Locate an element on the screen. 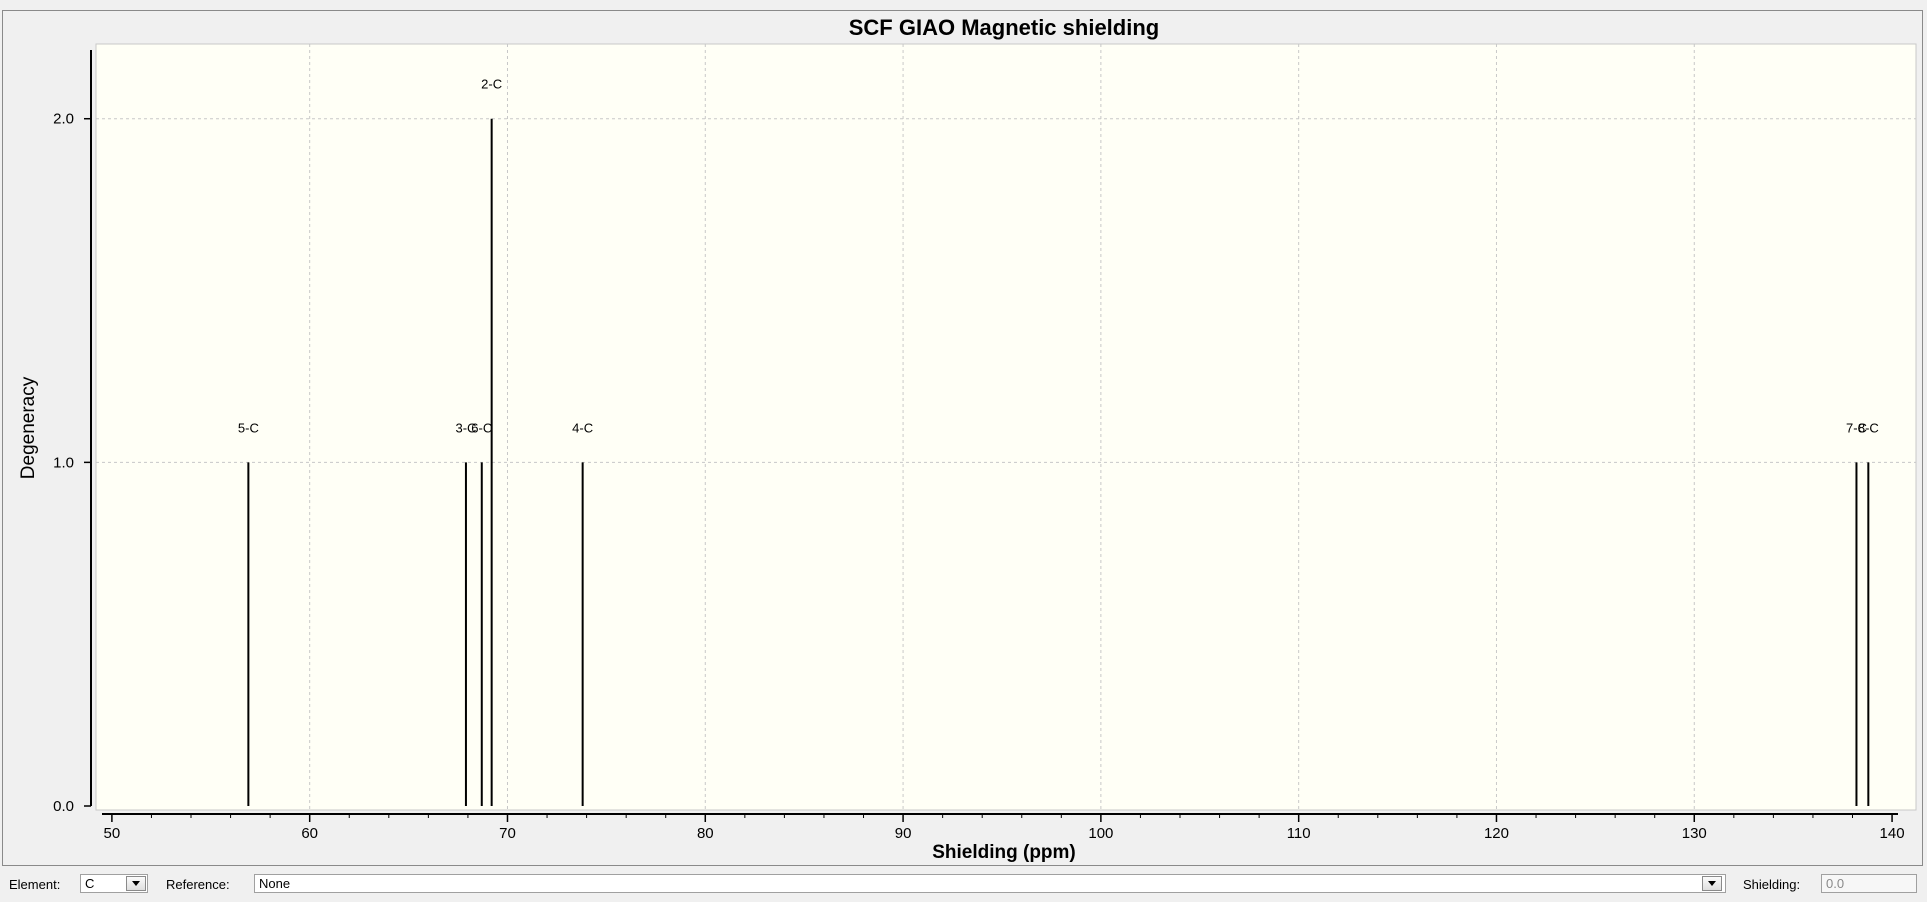  x-tick-label: 50 is located at coordinates (112, 833).